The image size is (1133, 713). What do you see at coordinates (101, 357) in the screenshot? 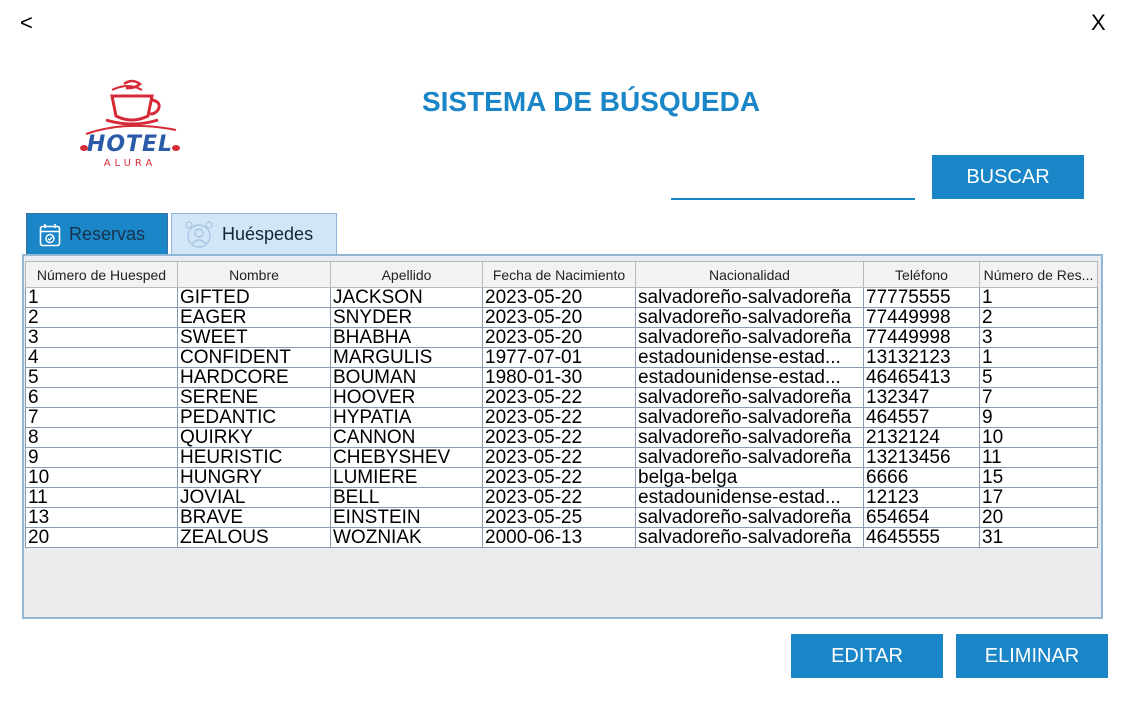
I see `table-cell: 4` at bounding box center [101, 357].